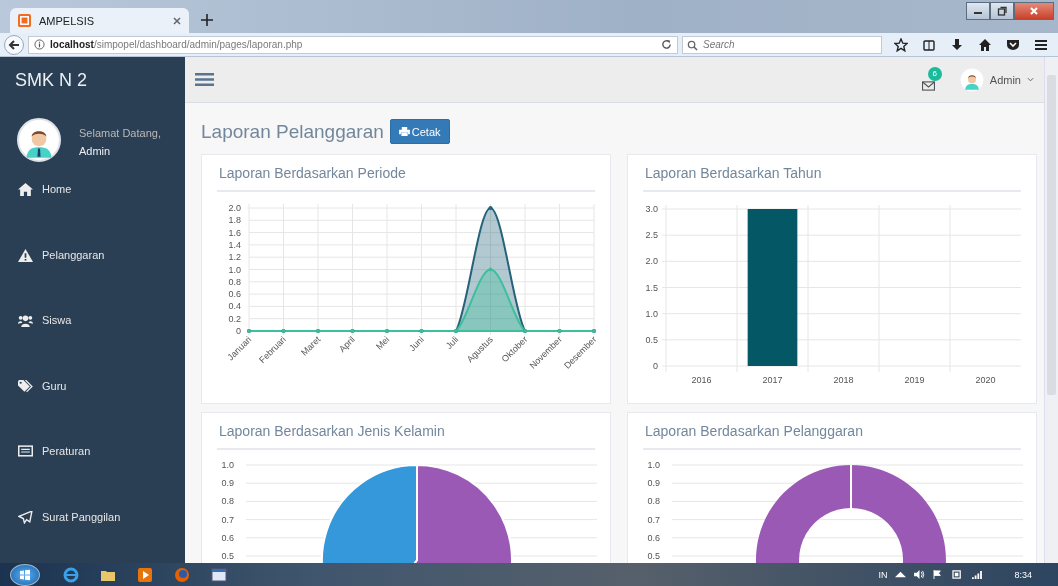  I want to click on paper-plane-icon, so click(25, 517).